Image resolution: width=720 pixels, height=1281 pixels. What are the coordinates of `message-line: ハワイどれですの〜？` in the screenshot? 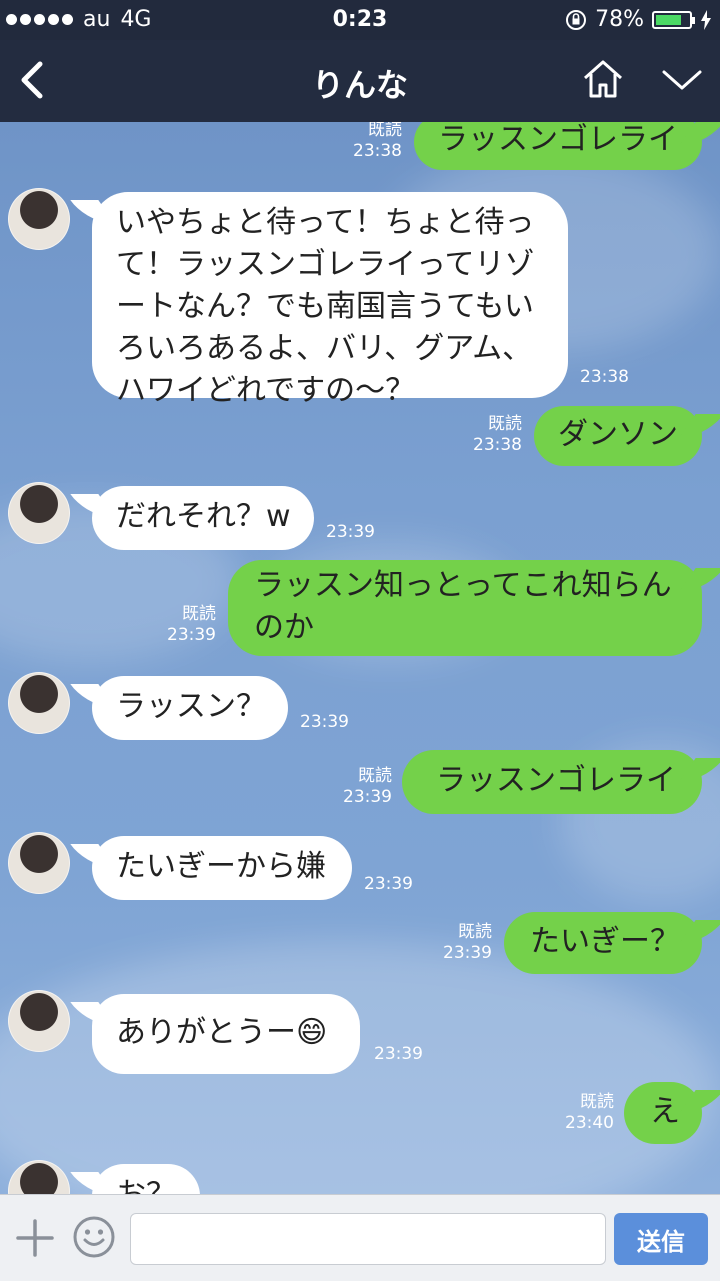 It's located at (266, 390).